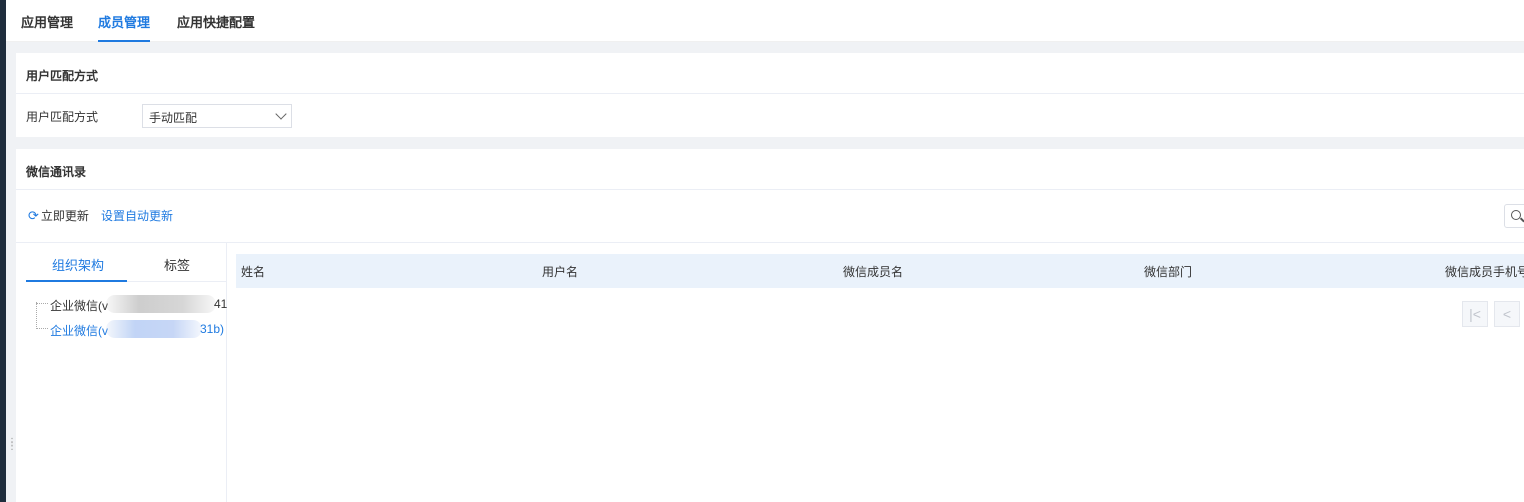 The image size is (1524, 502). Describe the element at coordinates (126, 372) in the screenshot. I see `org-tree-pane: 组织架构 标签 企业微信(v 41 企业微信(v 31b)` at that location.